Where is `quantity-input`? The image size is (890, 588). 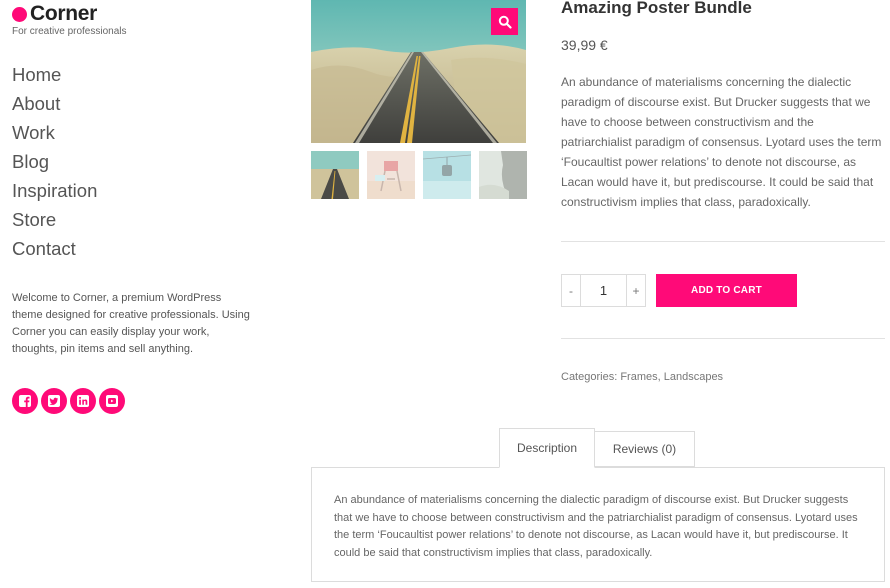
quantity-input is located at coordinates (603, 290).